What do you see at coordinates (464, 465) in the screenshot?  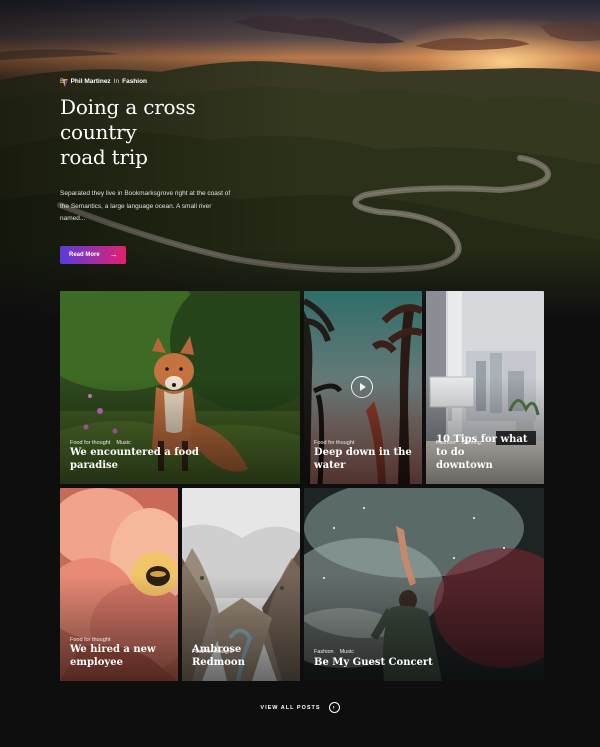 I see `card-title-line-2: downtown` at bounding box center [464, 465].